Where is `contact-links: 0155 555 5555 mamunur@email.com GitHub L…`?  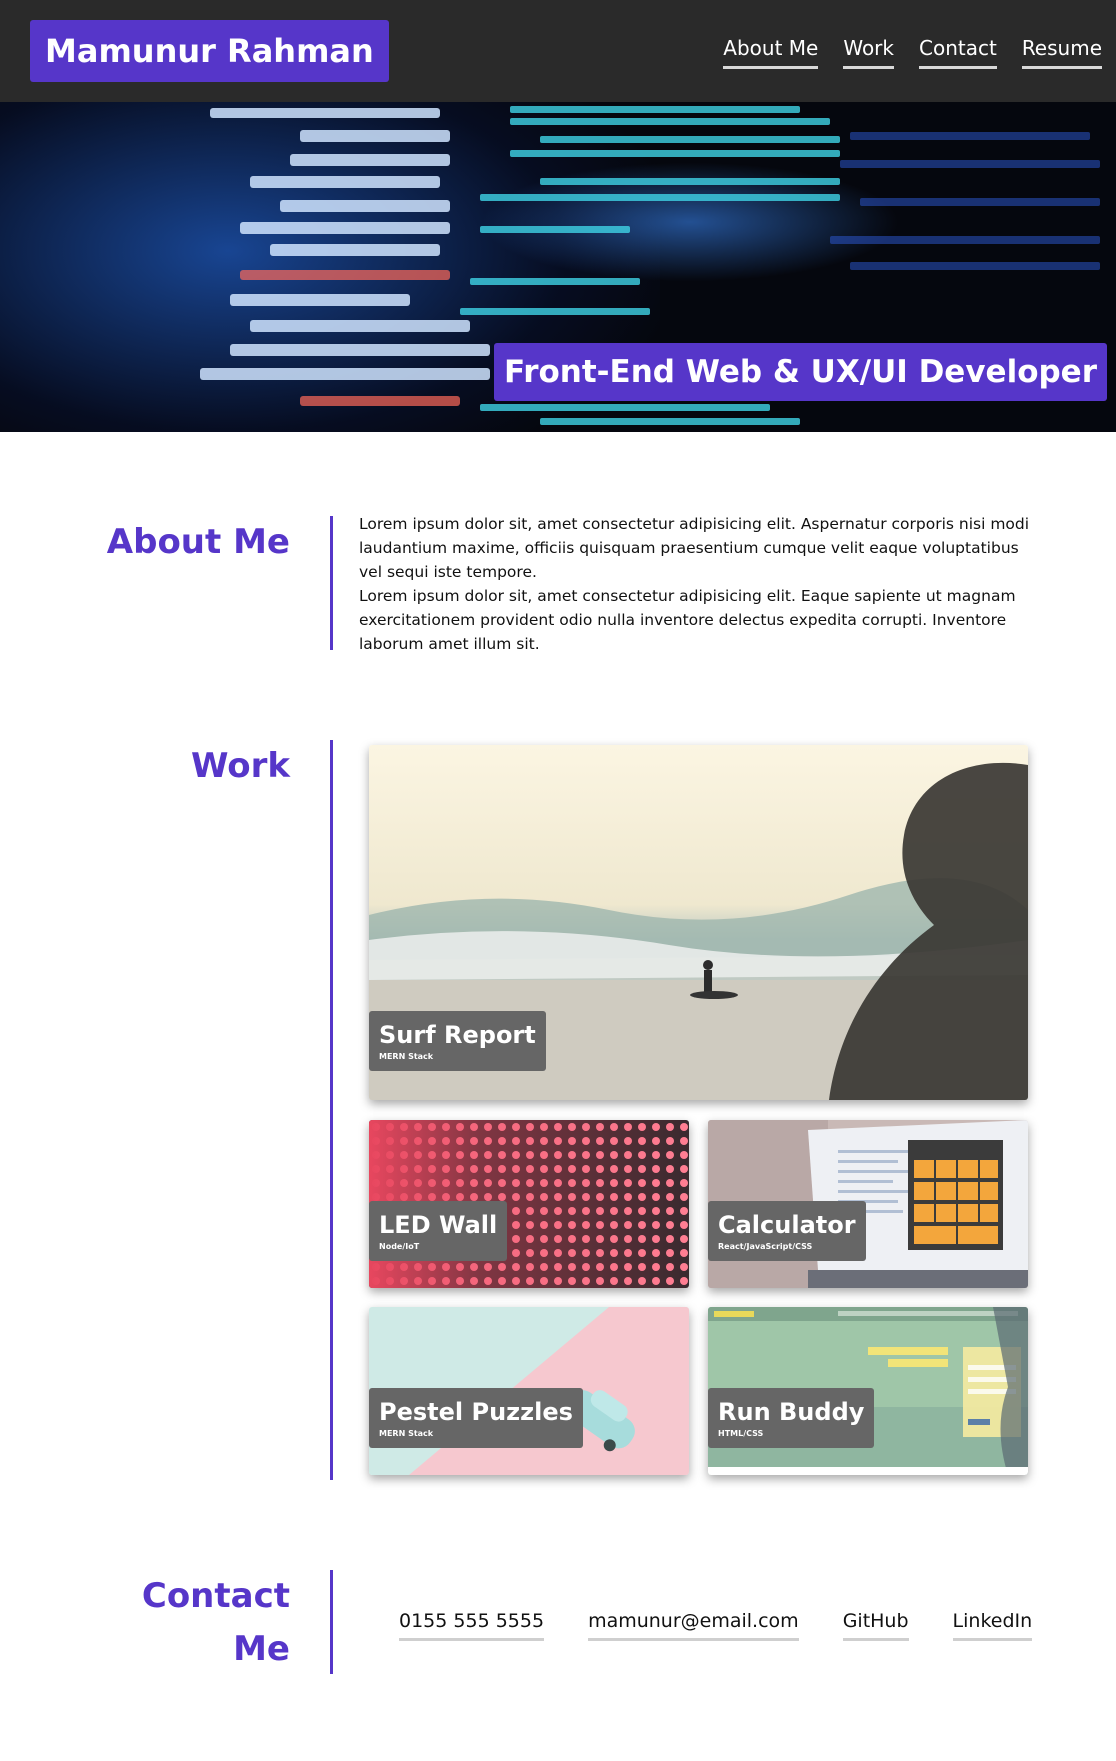
contact-links: 0155 555 5555 mamunur@email.com GitHub L… is located at coordinates (716, 1625).